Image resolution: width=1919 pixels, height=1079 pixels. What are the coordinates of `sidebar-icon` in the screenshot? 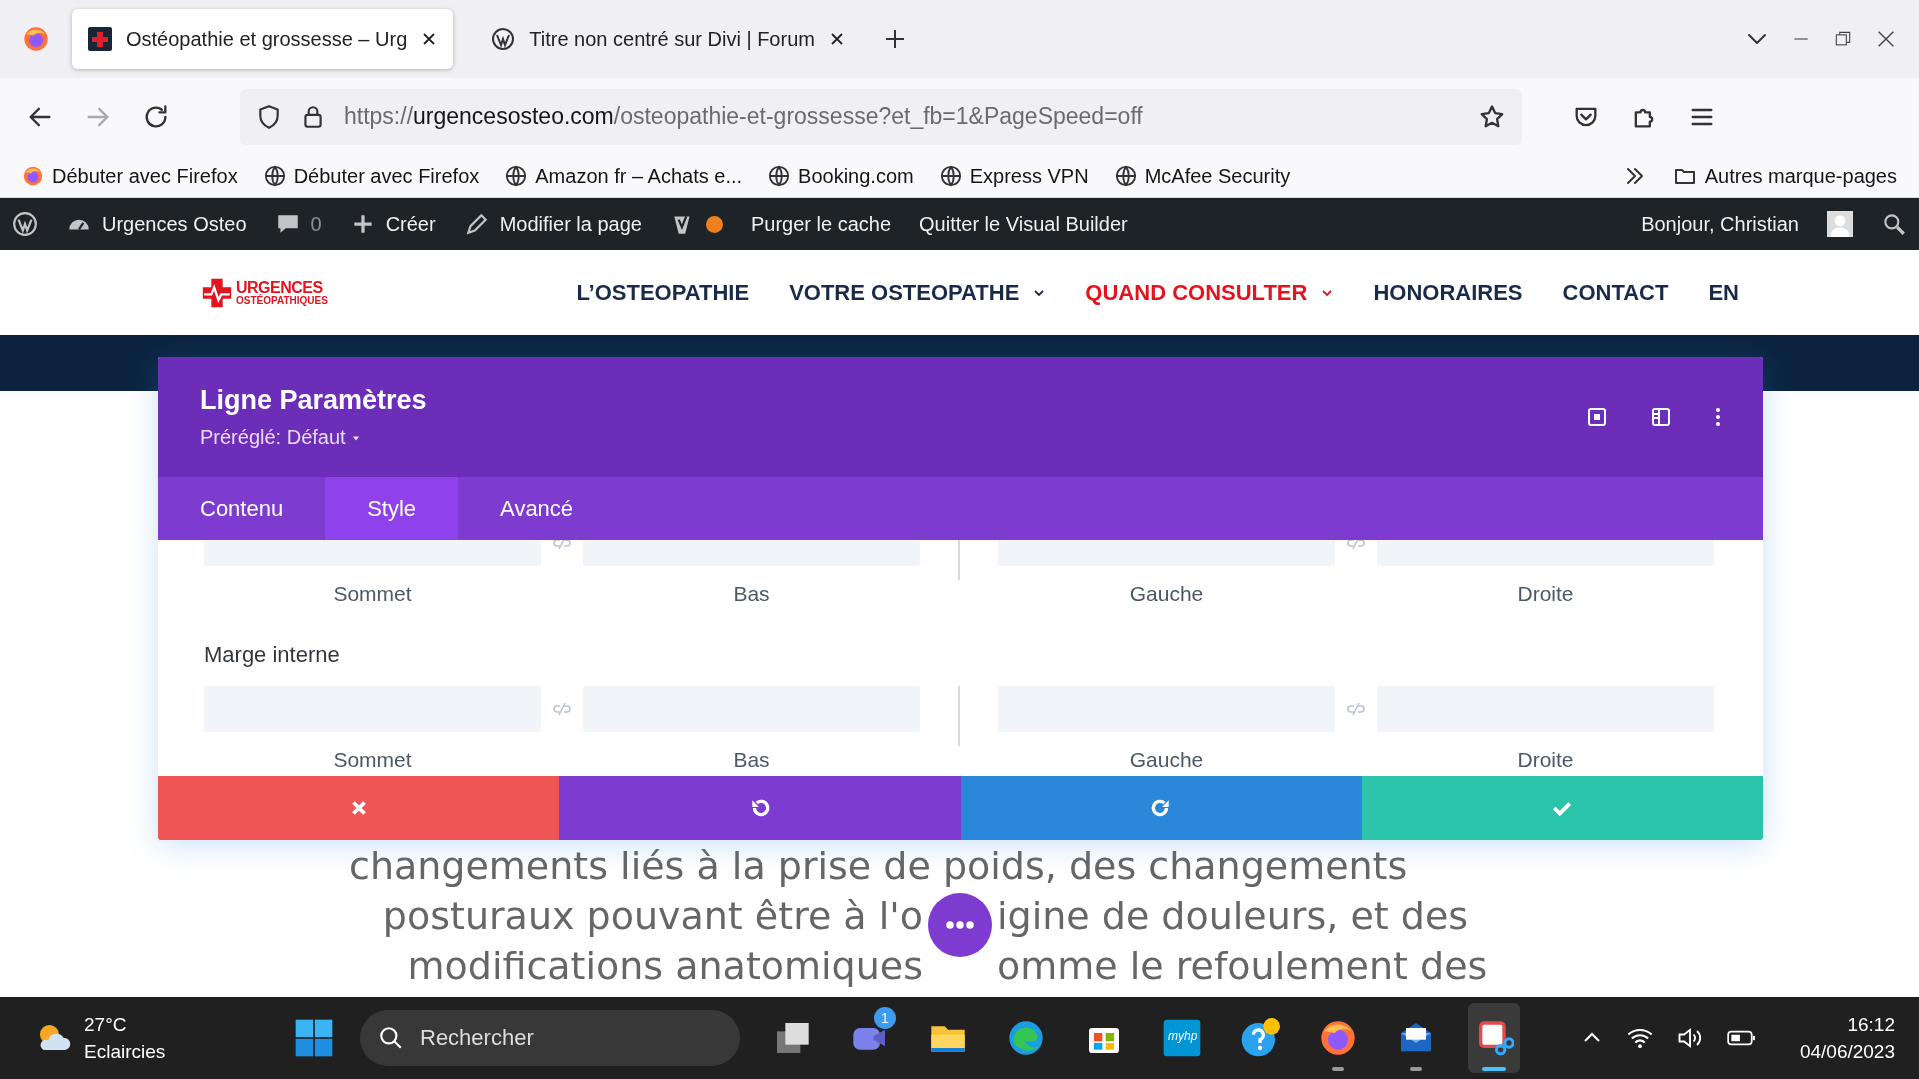 It's located at (1661, 417).